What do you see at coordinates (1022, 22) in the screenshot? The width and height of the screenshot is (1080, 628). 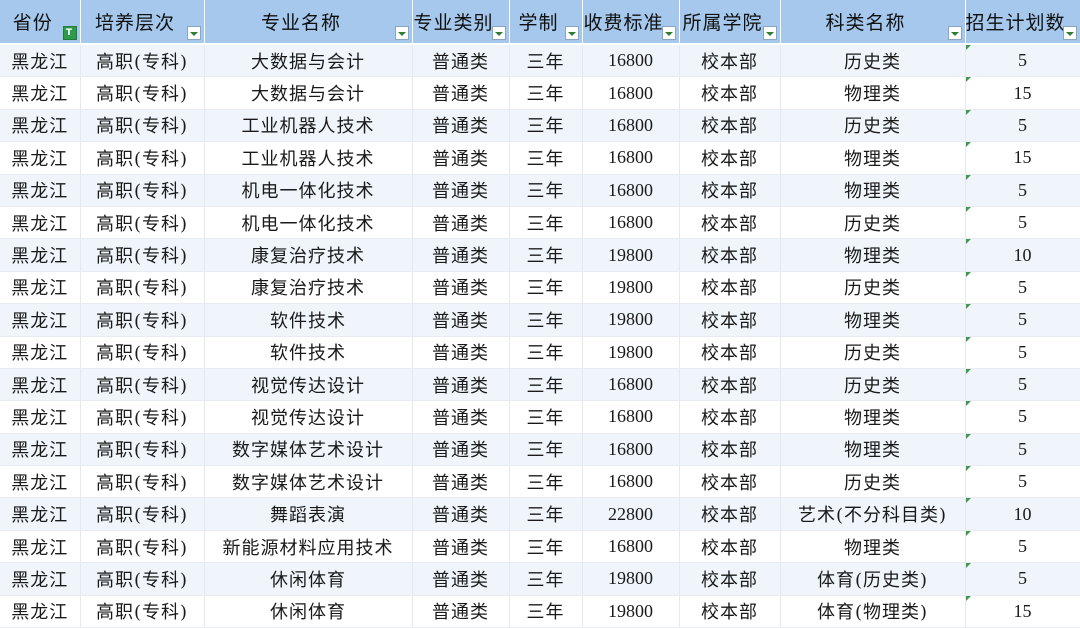 I see `column-header-enrollment-plan: 招生计划数` at bounding box center [1022, 22].